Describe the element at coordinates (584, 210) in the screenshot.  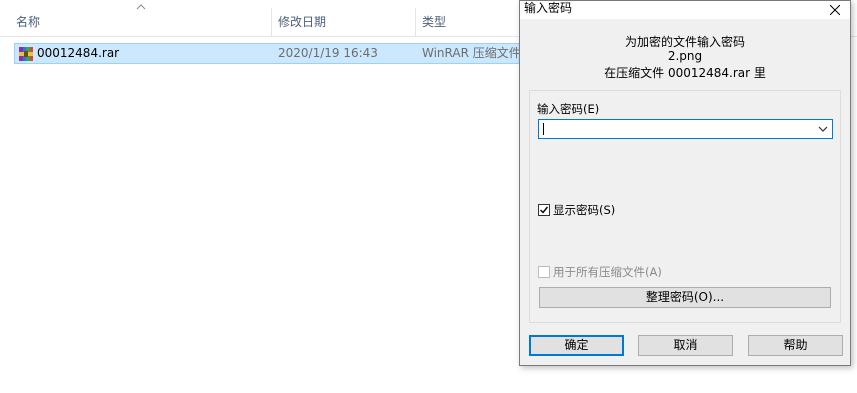
I see `show-password-label: 显示密码(S)` at that location.